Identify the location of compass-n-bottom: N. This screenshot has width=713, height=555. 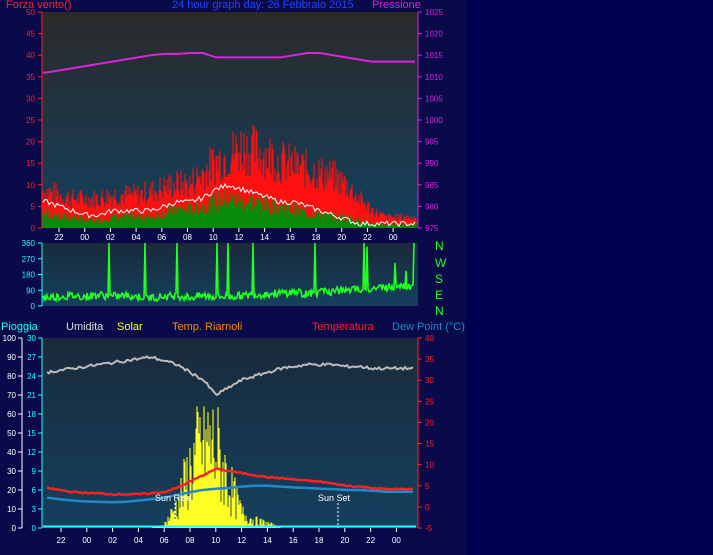
(439, 311).